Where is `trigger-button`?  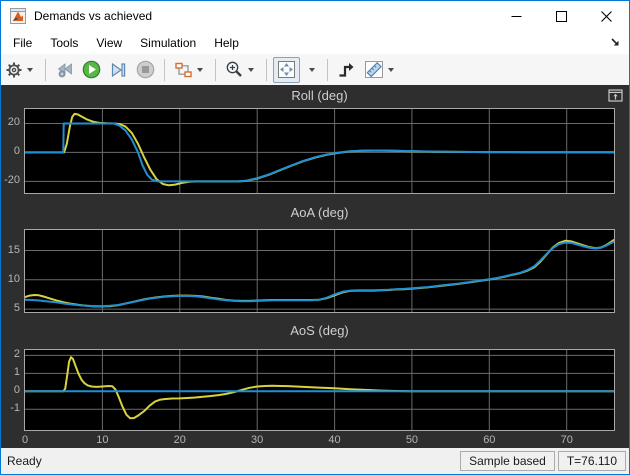
trigger-button is located at coordinates (346, 70).